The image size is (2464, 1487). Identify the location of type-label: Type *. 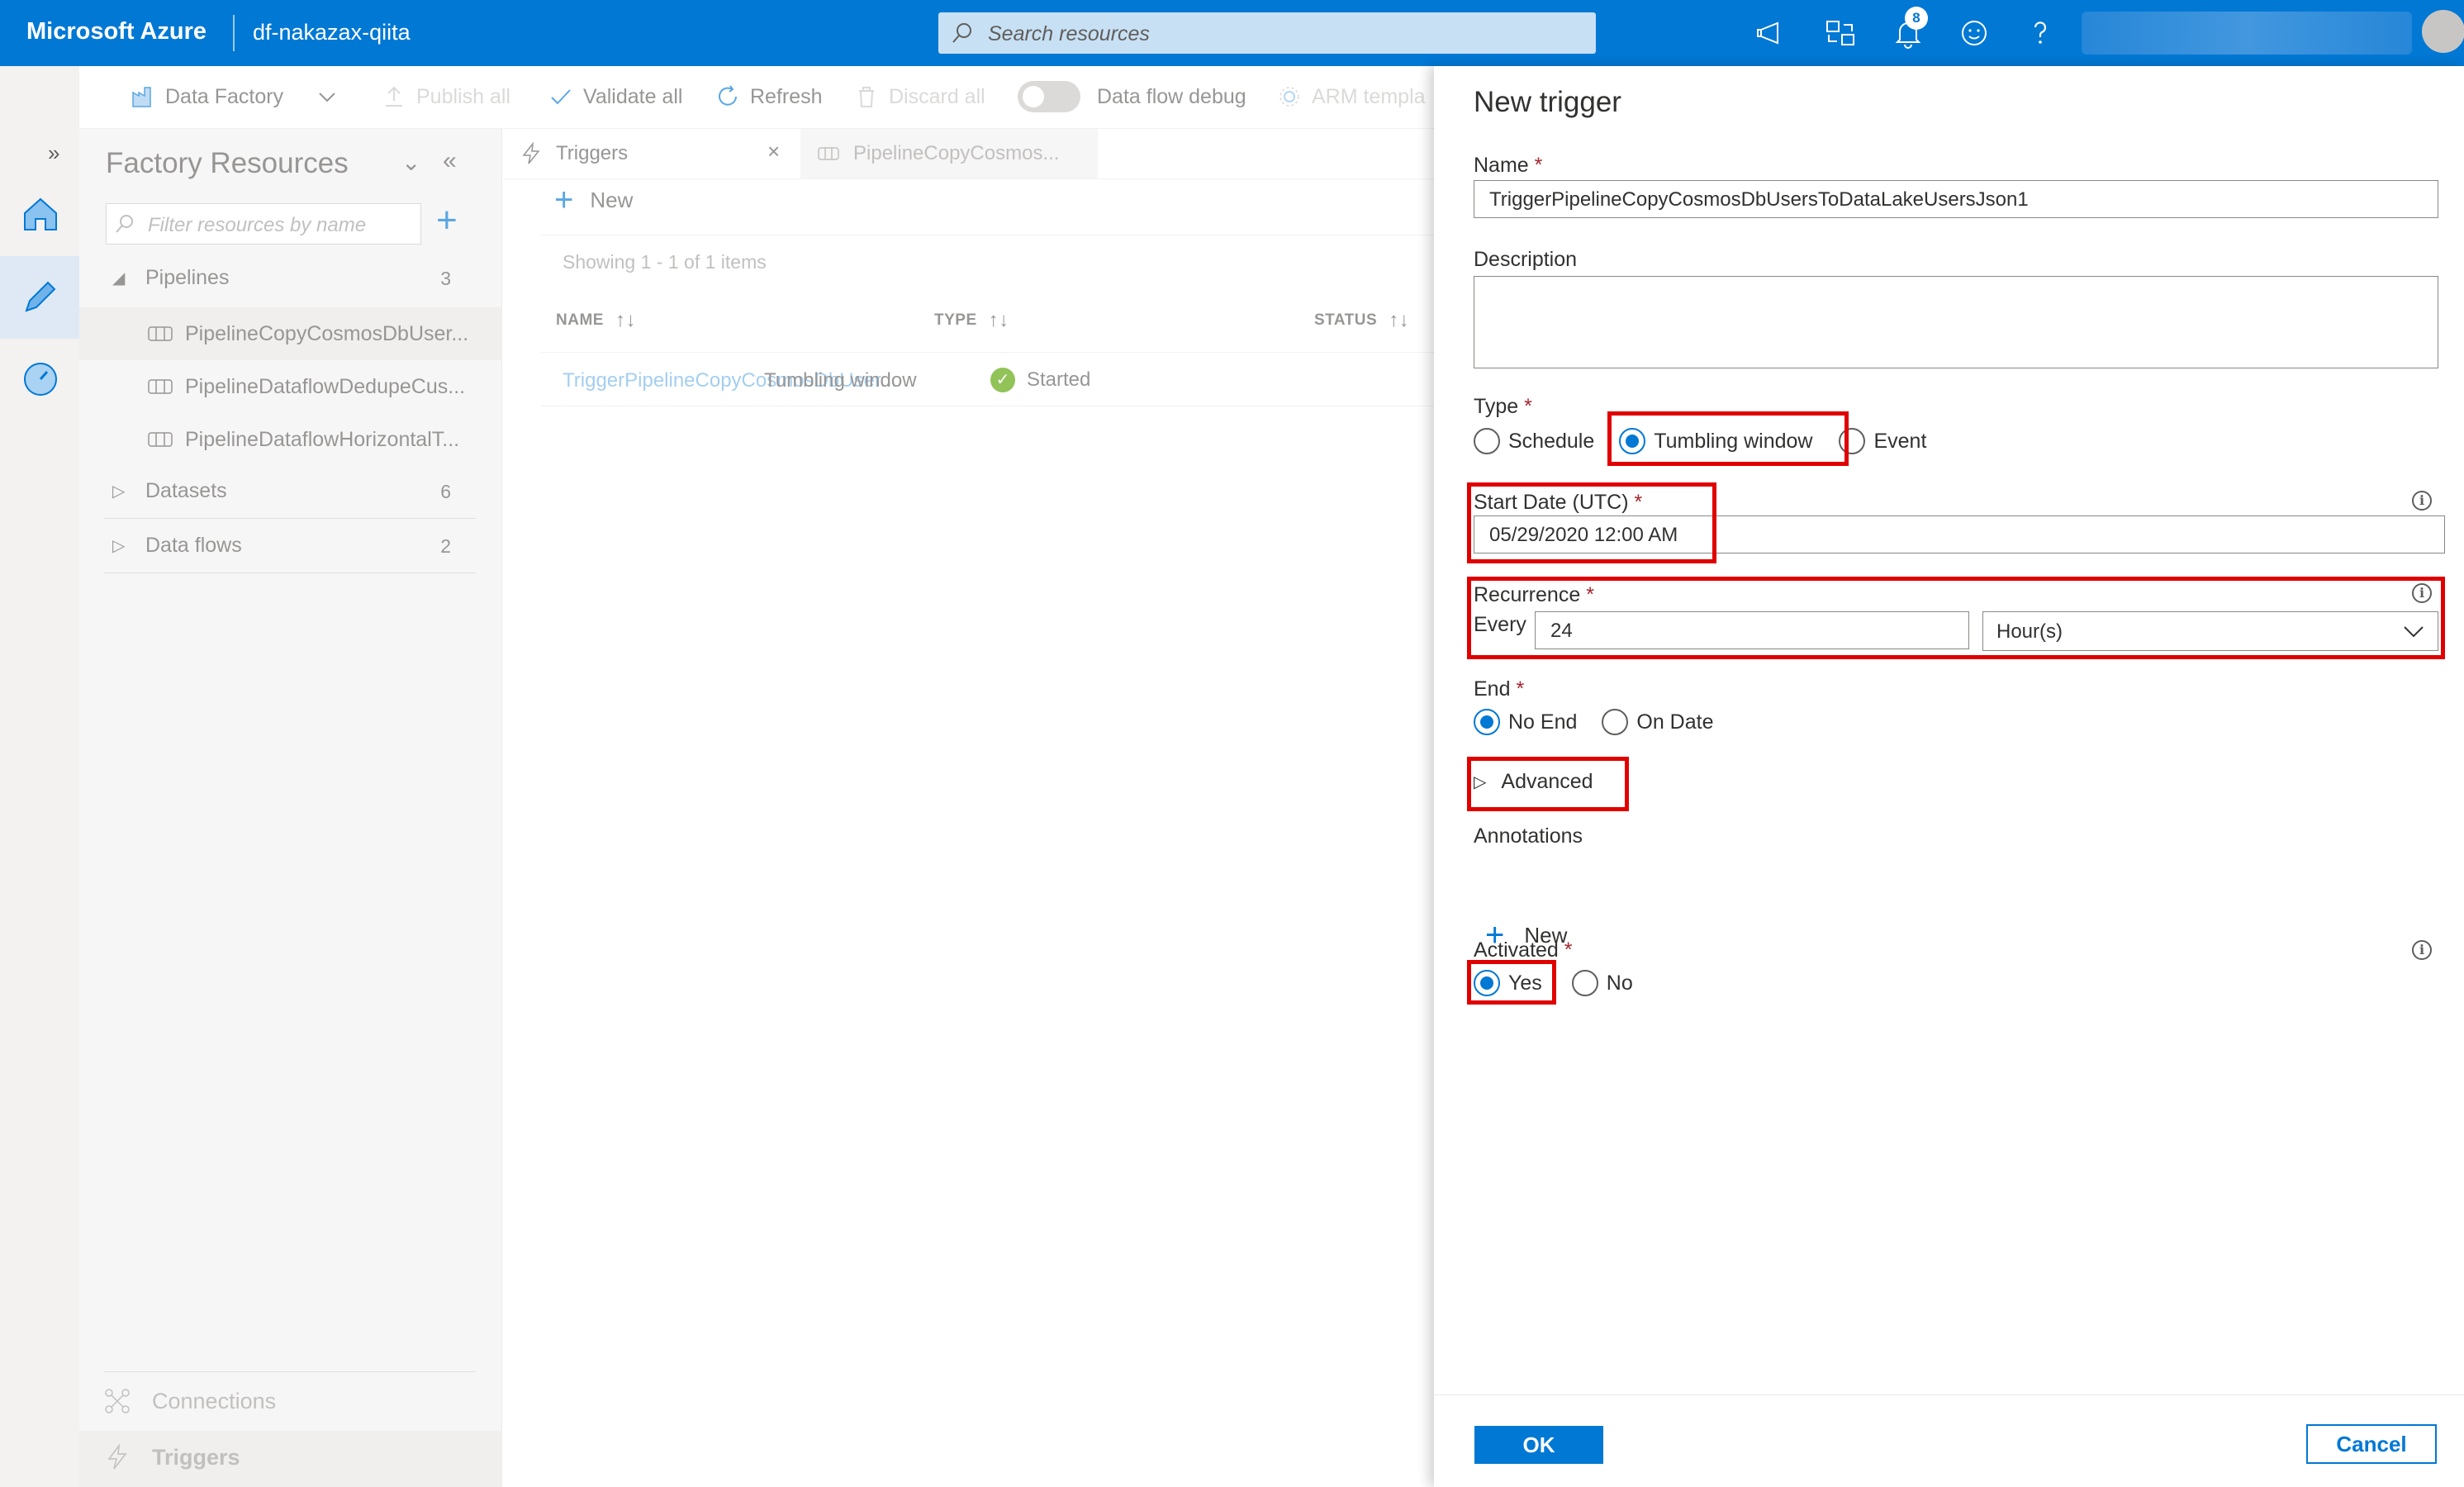
(1503, 407).